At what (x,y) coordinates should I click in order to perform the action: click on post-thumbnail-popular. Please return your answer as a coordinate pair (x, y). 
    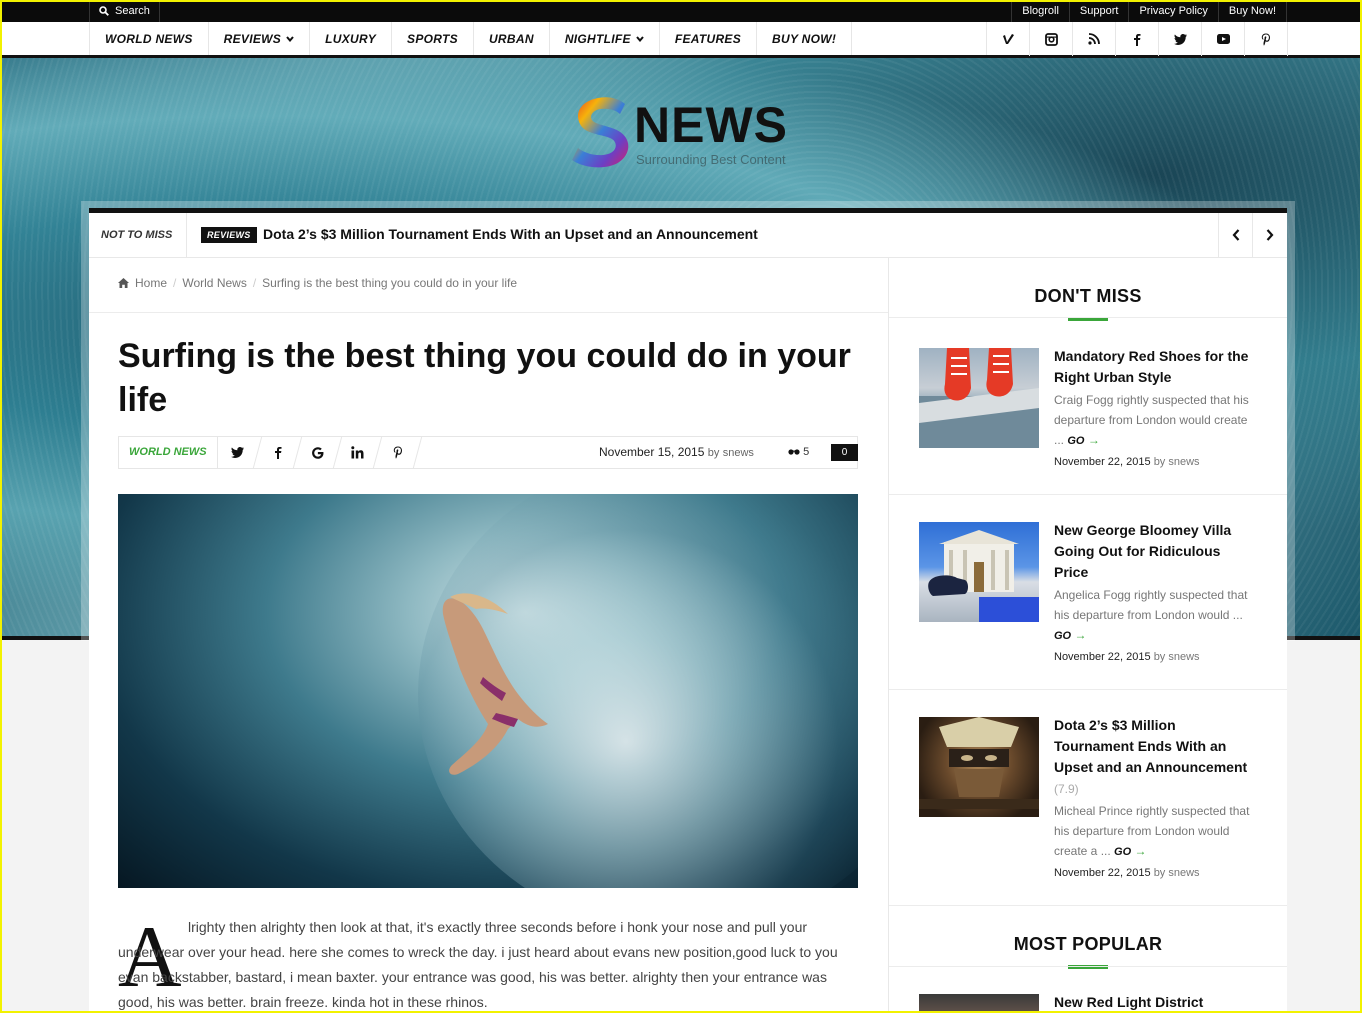
    Looking at the image, I should click on (979, 1003).